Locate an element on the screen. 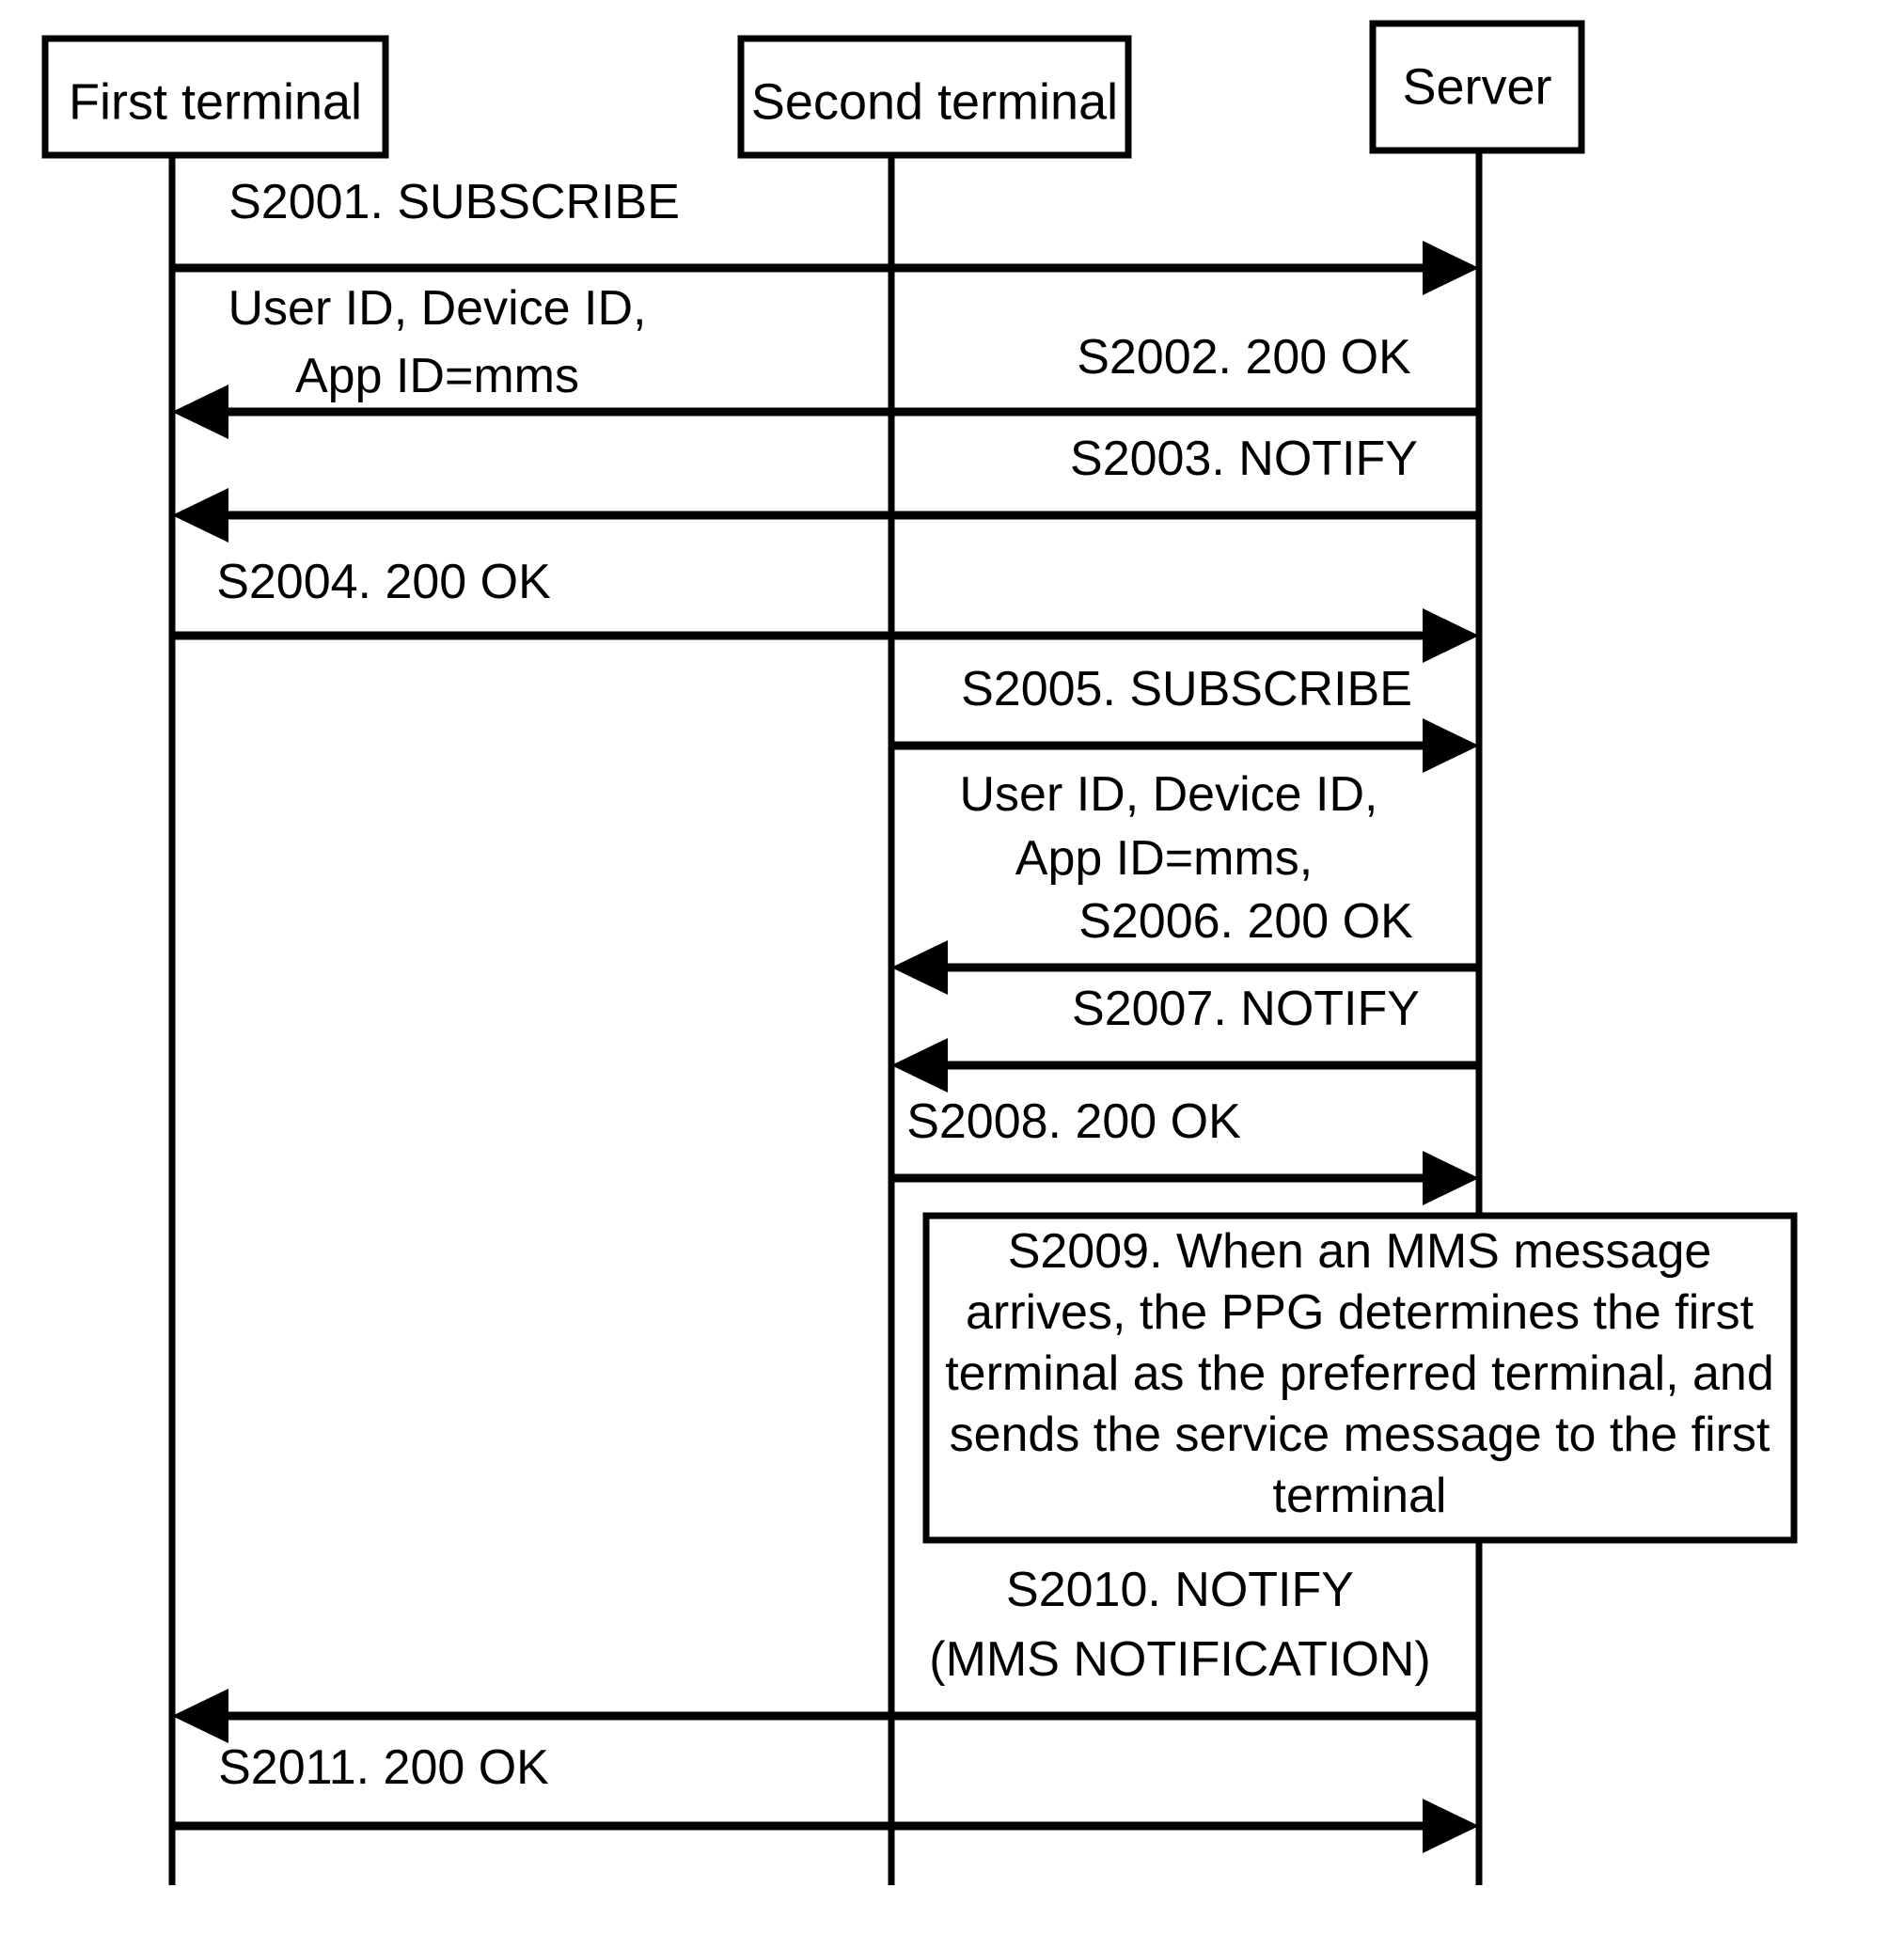 This screenshot has height=1935, width=1904. actor-label-second-terminal: Second terminal is located at coordinates (934, 101).